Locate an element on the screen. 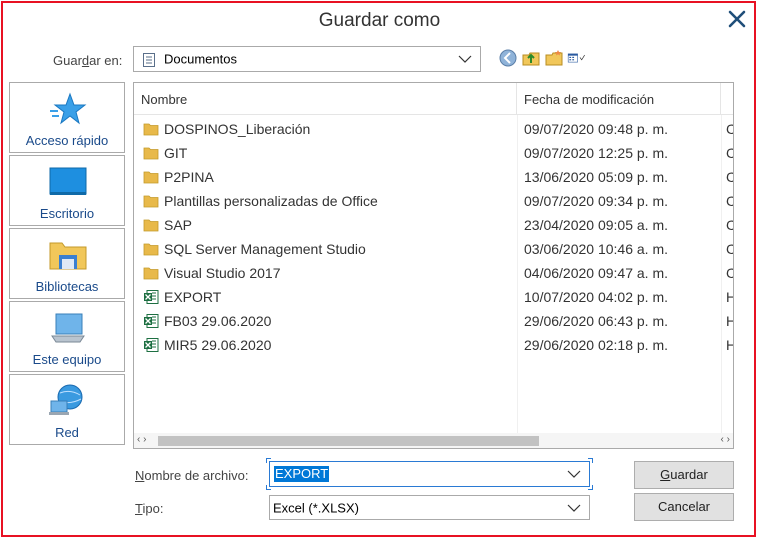  filename-label: Nombre de archivo: is located at coordinates (192, 475).